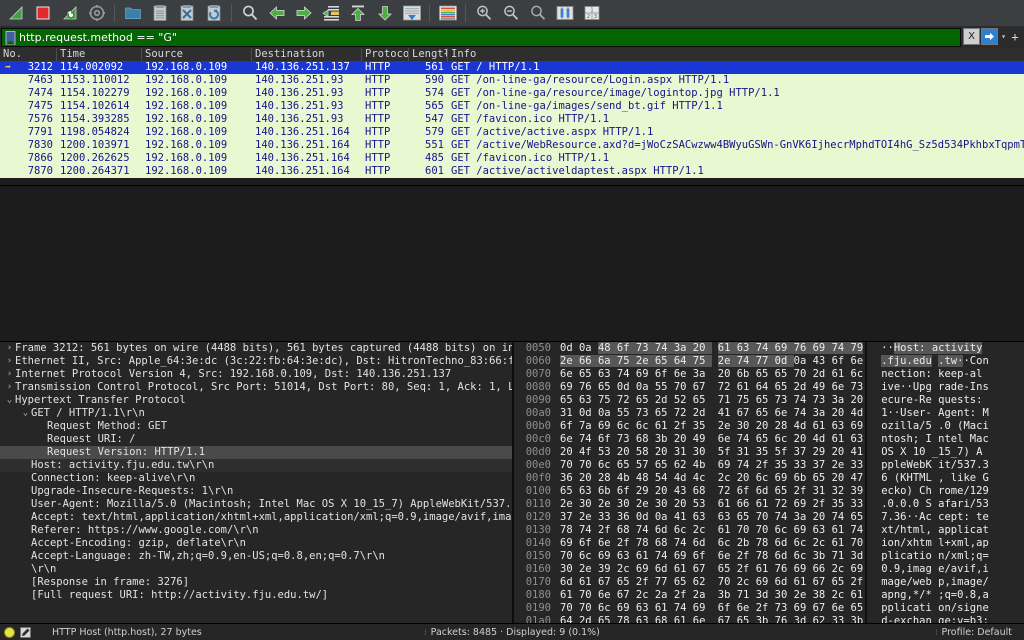 The width and height of the screenshot is (1024, 640). What do you see at coordinates (40, 106) in the screenshot?
I see `packet-no: 7475` at bounding box center [40, 106].